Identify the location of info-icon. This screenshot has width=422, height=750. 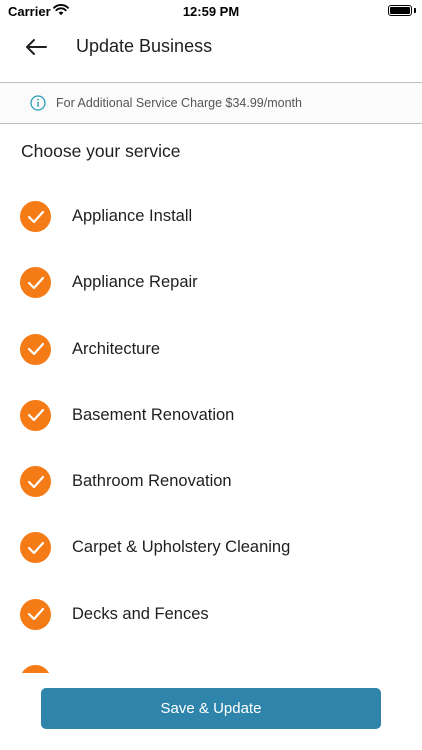
(38, 103).